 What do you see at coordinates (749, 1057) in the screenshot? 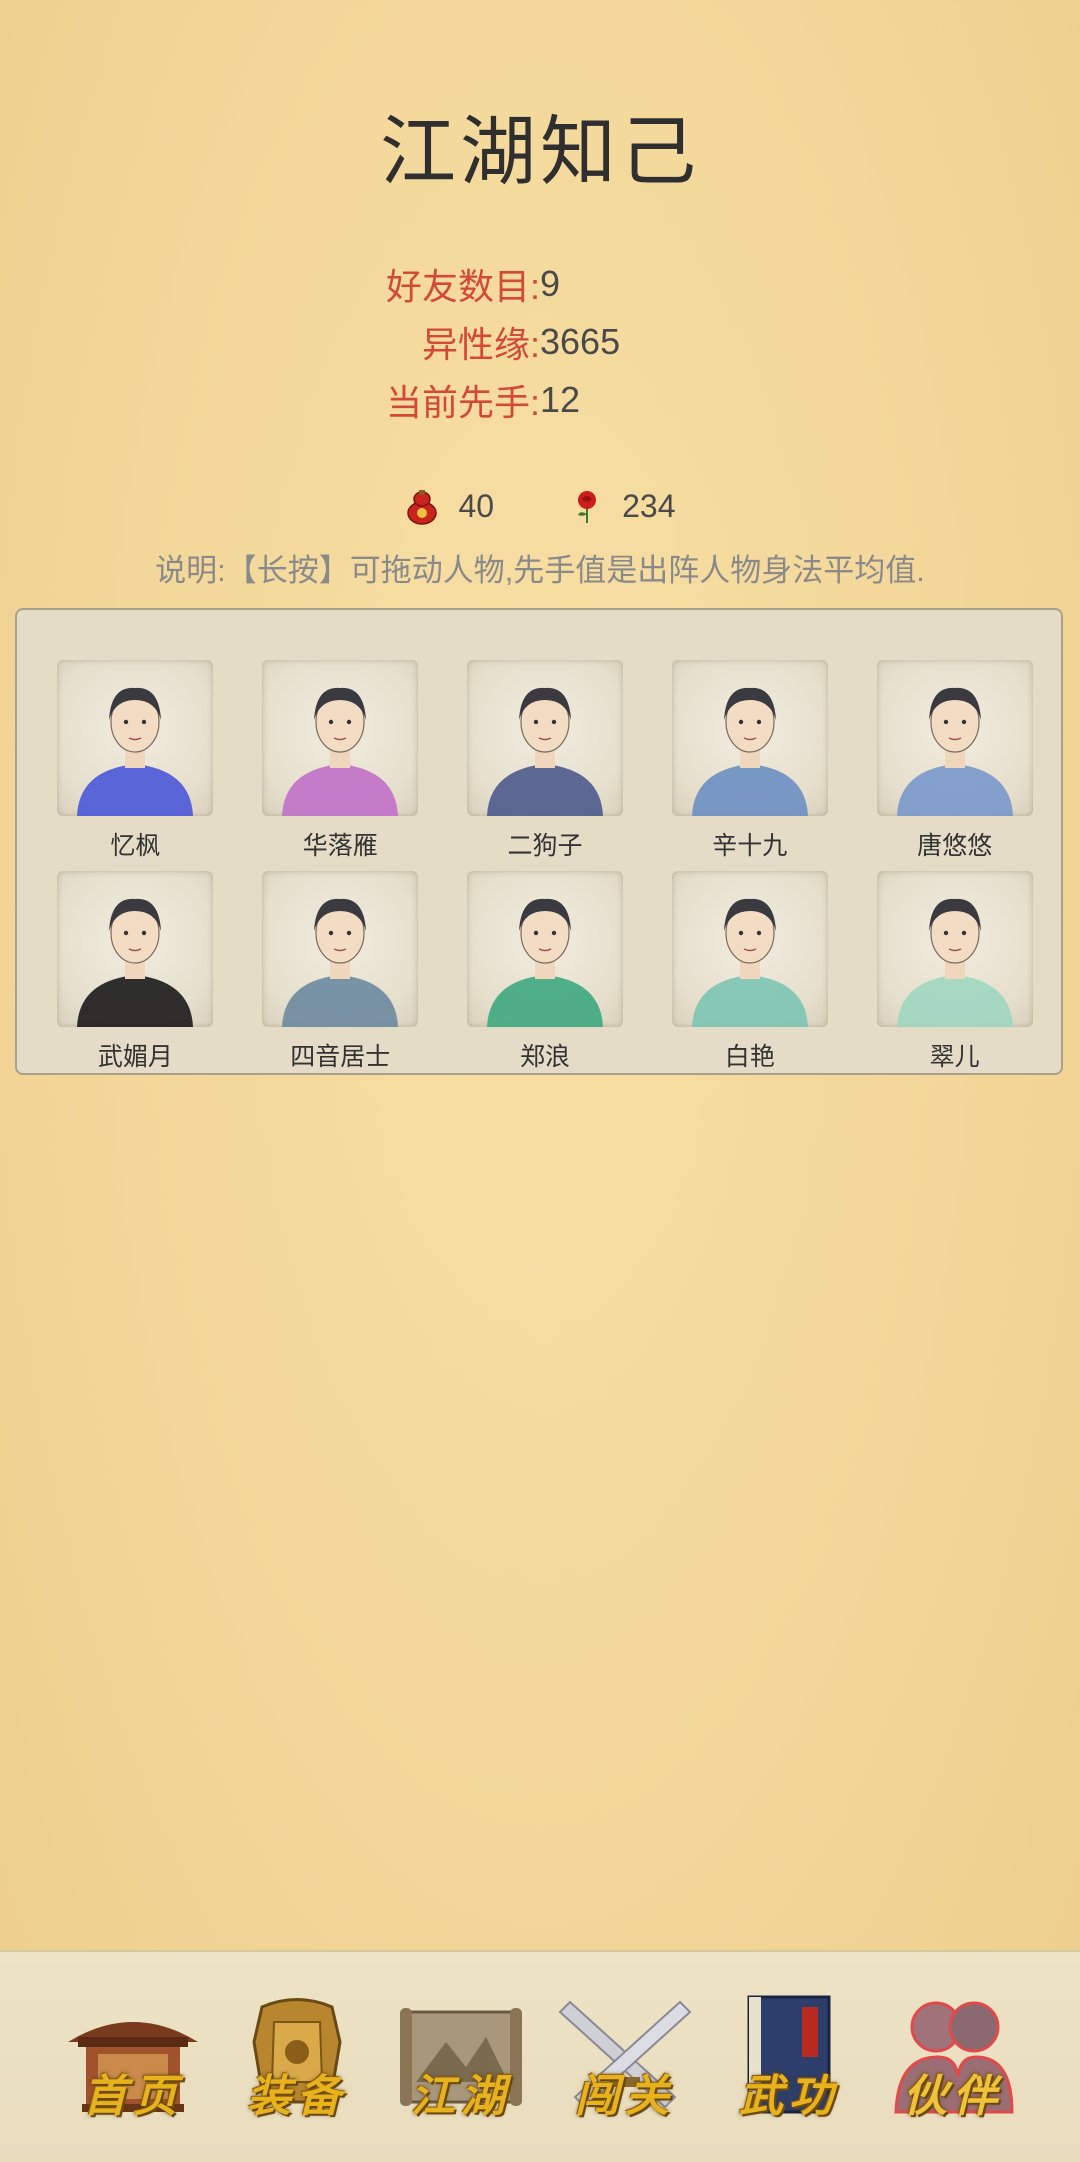
I see `friend-name: 白艳` at bounding box center [749, 1057].